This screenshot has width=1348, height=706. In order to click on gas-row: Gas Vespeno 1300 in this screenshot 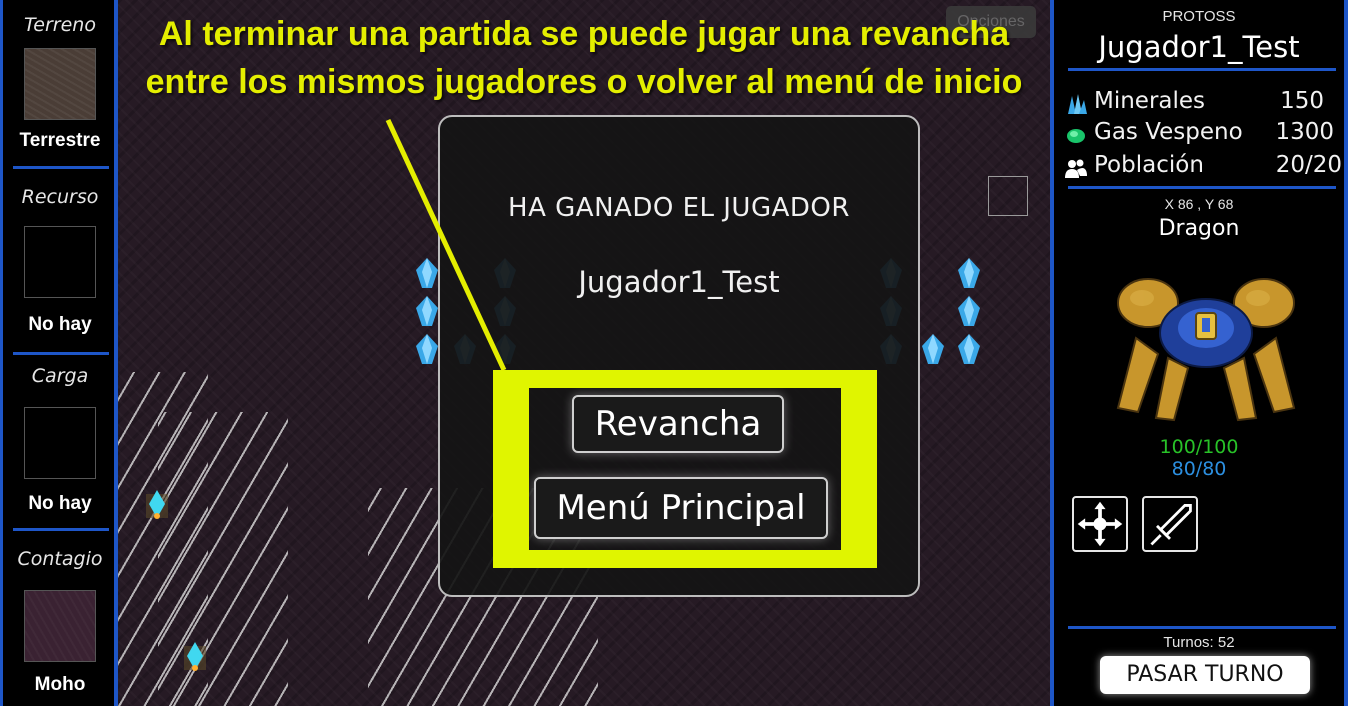, I will do `click(1199, 134)`.